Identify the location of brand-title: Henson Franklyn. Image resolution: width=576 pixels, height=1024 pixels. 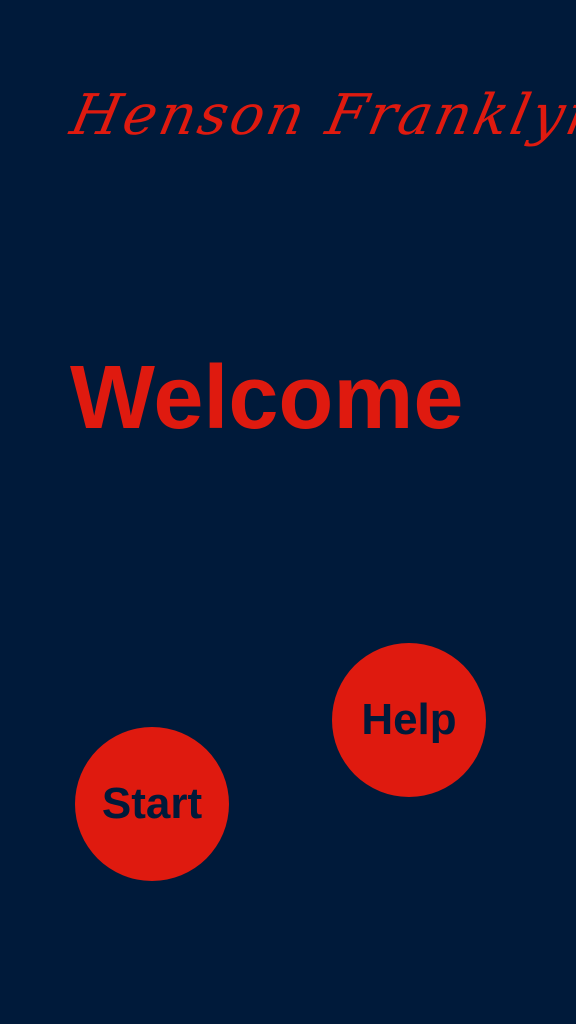
(320, 115).